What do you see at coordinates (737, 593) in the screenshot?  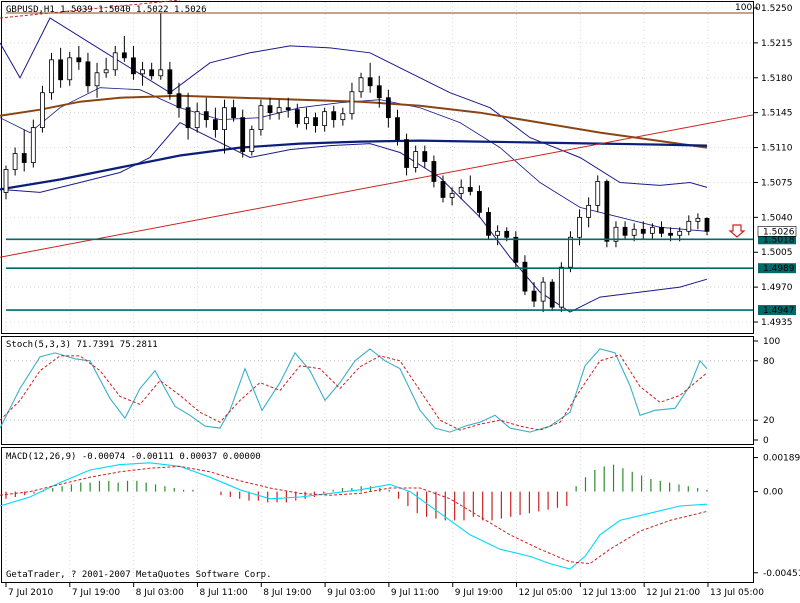 I see `time-label: 13 Jul 05:00` at bounding box center [737, 593].